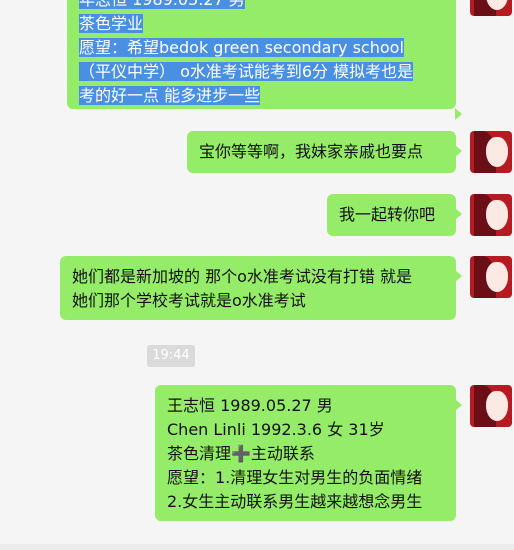  Describe the element at coordinates (111, 23) in the screenshot. I see `message-line: 茶色学业` at that location.